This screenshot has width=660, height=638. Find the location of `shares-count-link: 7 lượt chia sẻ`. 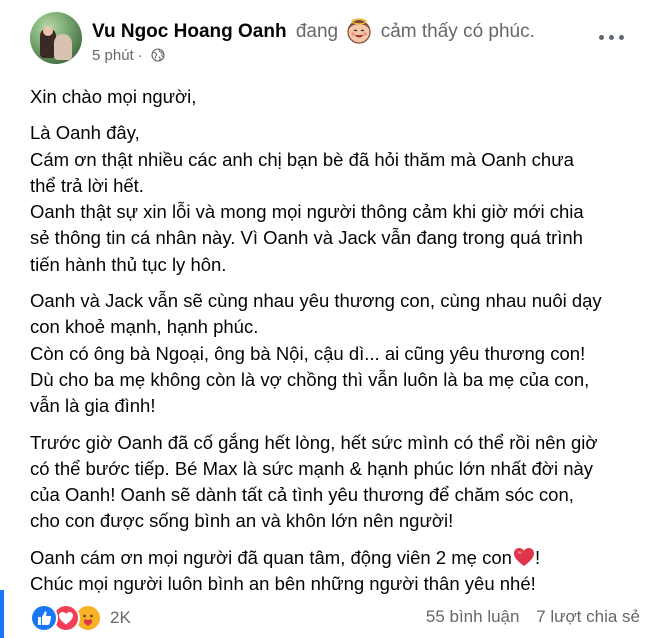

shares-count-link: 7 lượt chia sẻ is located at coordinates (588, 616).